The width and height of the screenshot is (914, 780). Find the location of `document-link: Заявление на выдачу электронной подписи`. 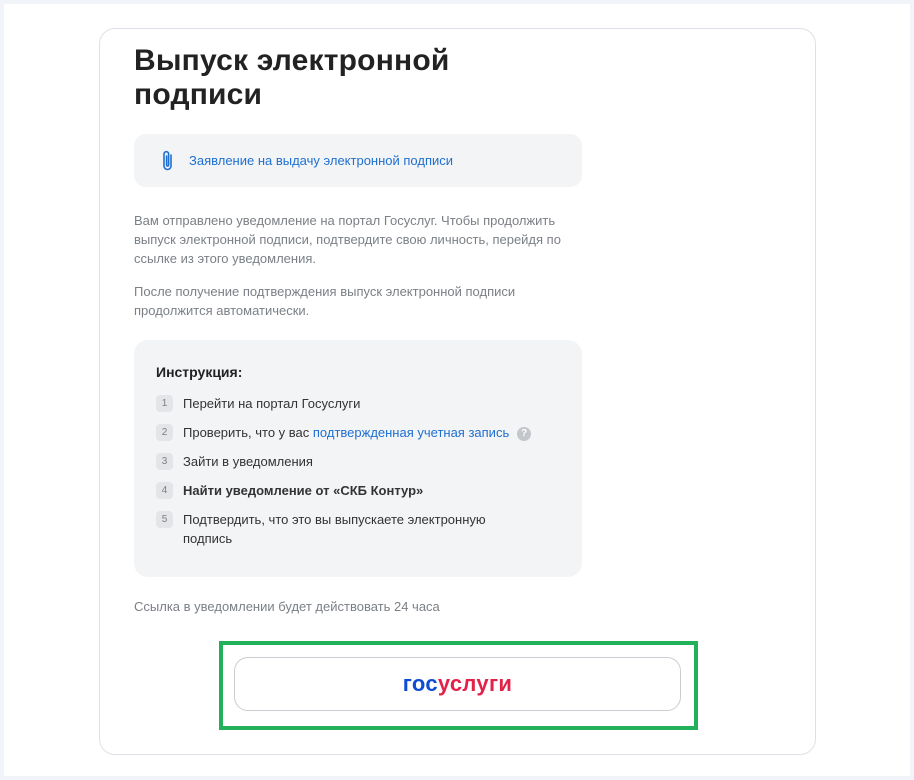

document-link: Заявление на выдачу электронной подписи is located at coordinates (358, 160).